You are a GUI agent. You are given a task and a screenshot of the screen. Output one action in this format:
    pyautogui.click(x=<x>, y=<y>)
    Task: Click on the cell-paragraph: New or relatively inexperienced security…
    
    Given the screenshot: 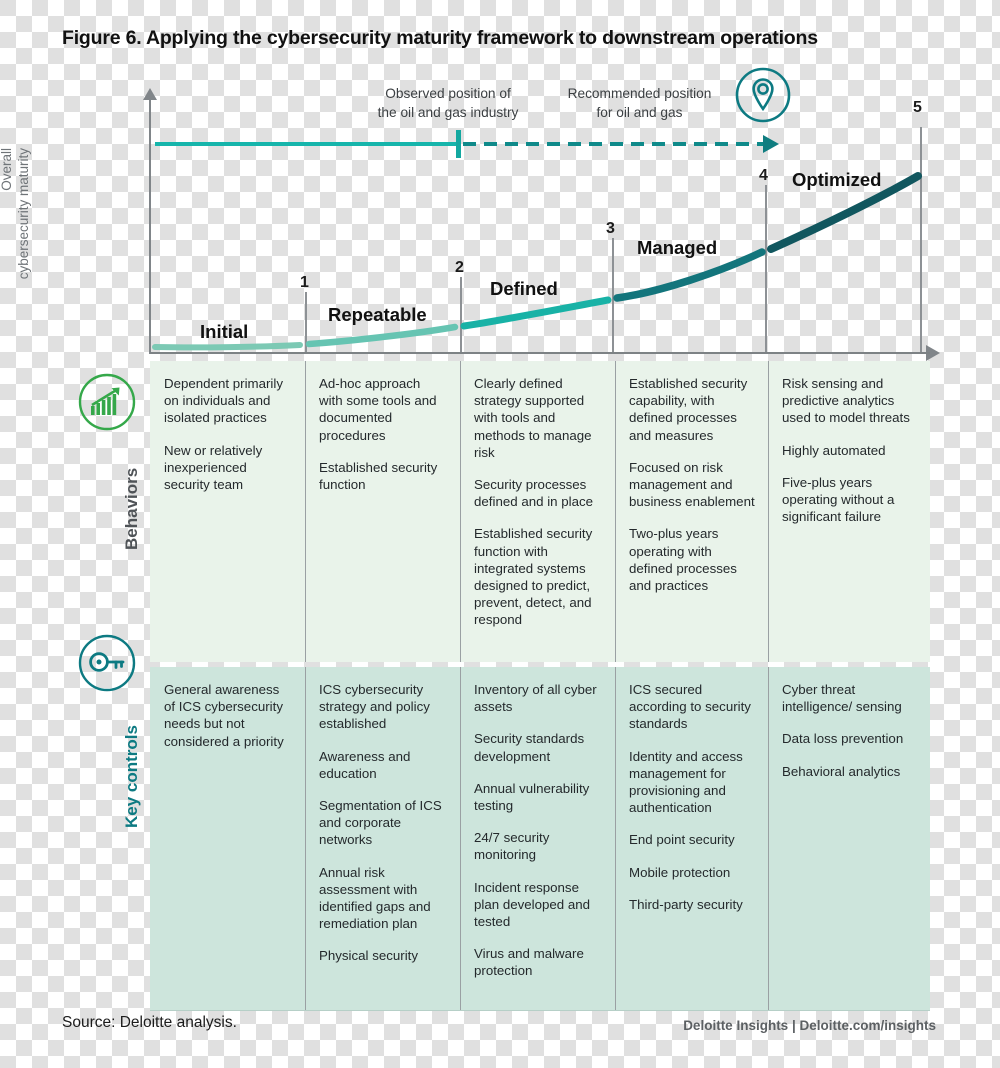 What is the action you would take?
    pyautogui.click(x=213, y=467)
    